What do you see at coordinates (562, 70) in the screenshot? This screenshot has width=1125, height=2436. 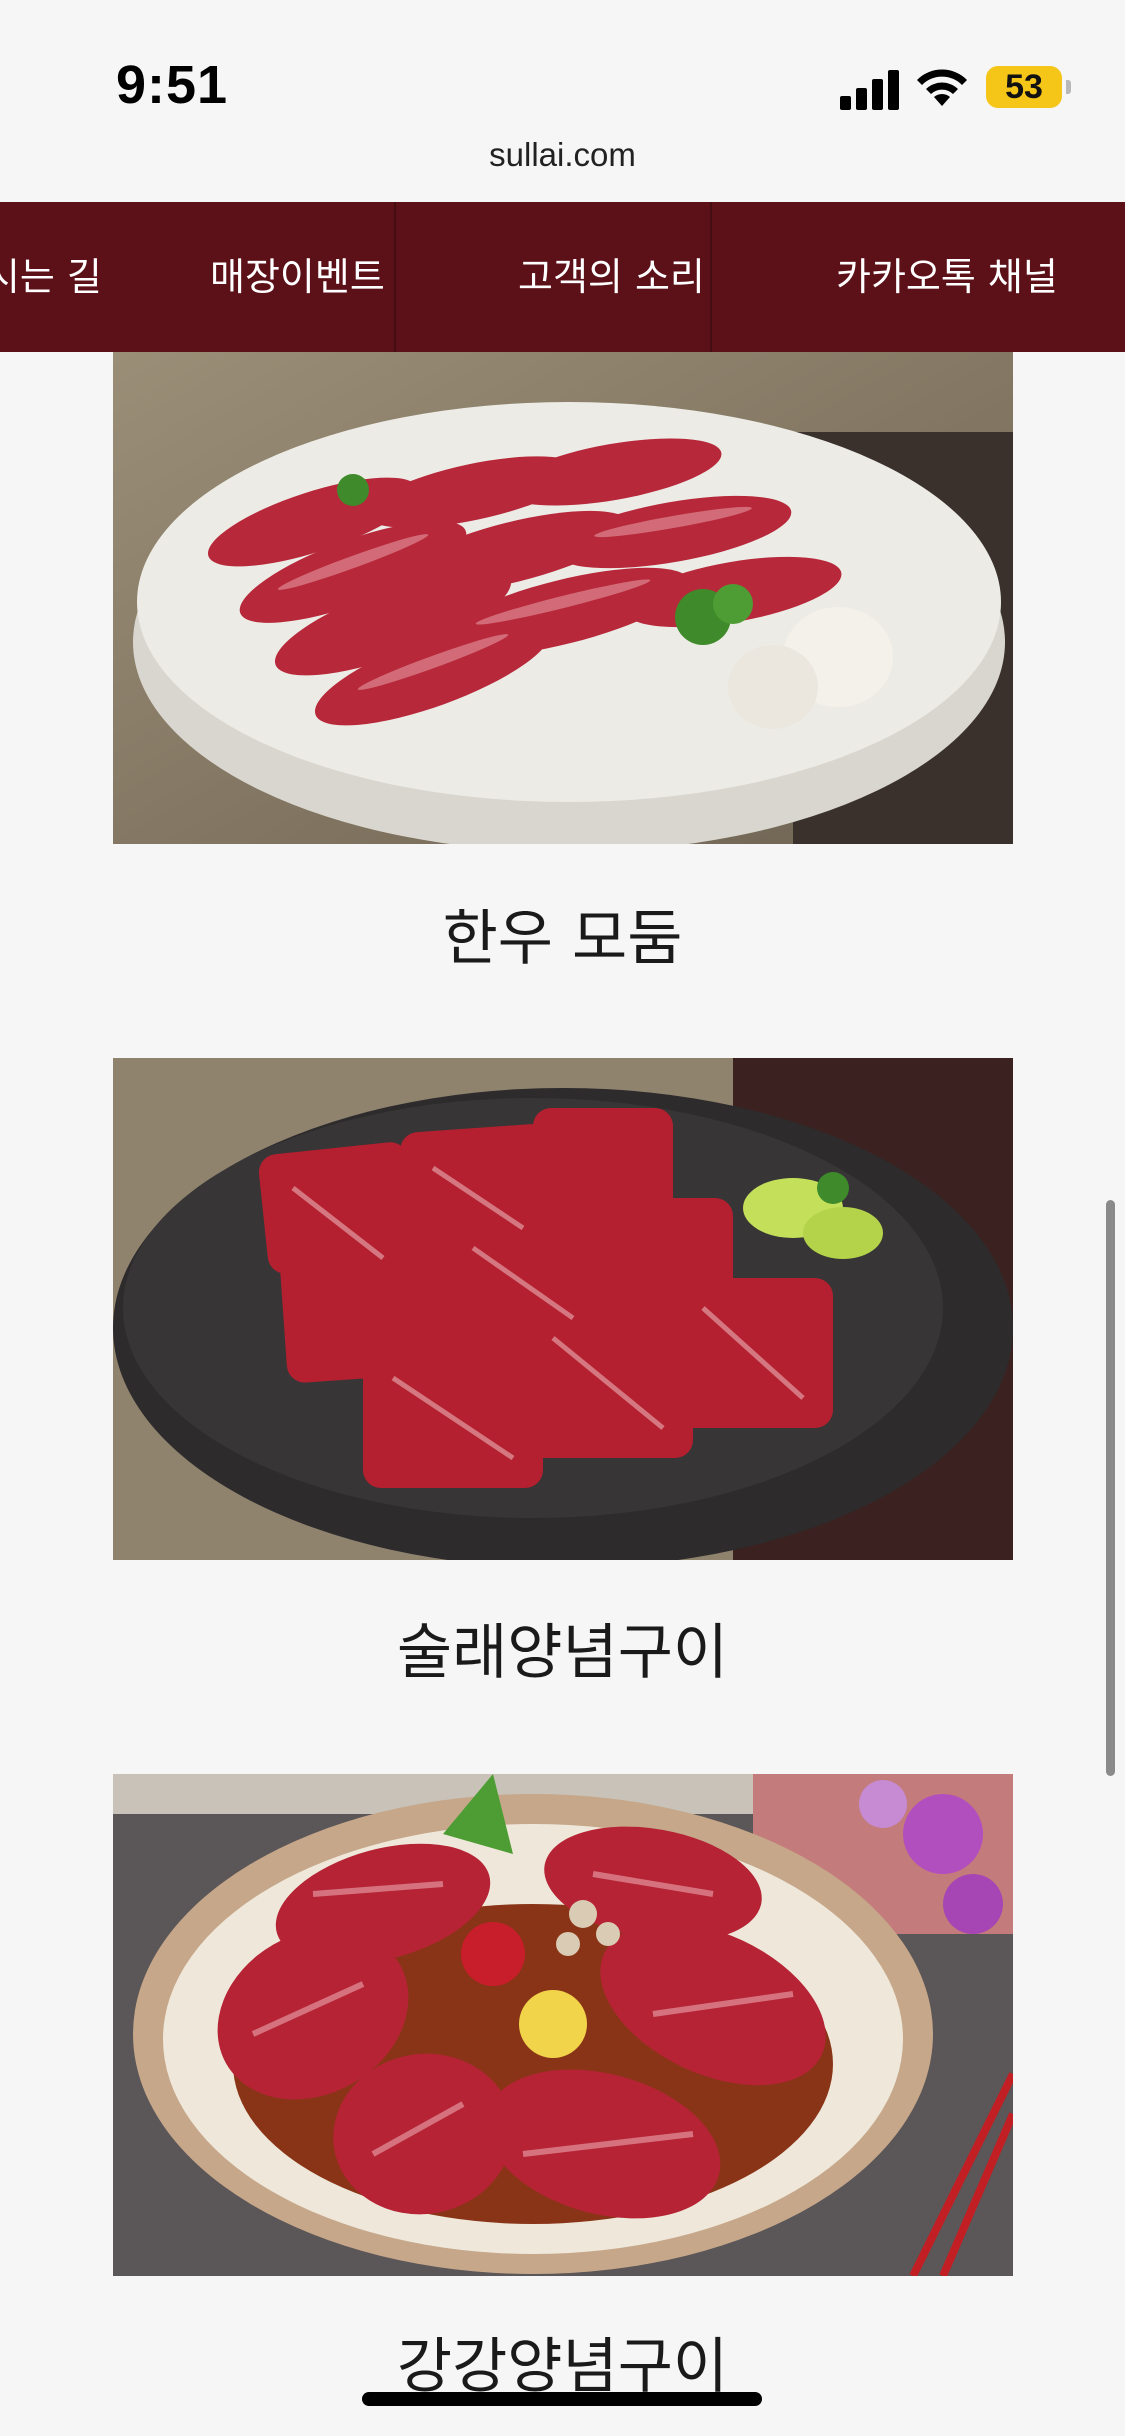 I see `status-bar: 9:51 53` at bounding box center [562, 70].